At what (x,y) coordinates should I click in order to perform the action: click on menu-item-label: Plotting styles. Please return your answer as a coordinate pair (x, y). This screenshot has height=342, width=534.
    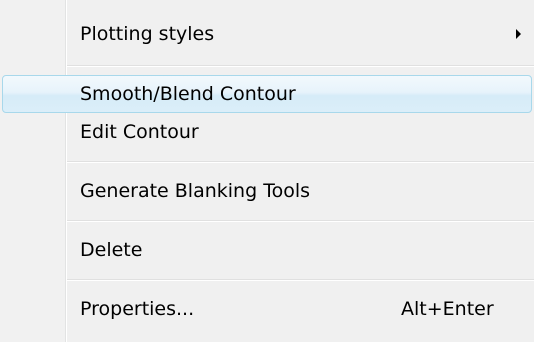
    Looking at the image, I should click on (147, 34).